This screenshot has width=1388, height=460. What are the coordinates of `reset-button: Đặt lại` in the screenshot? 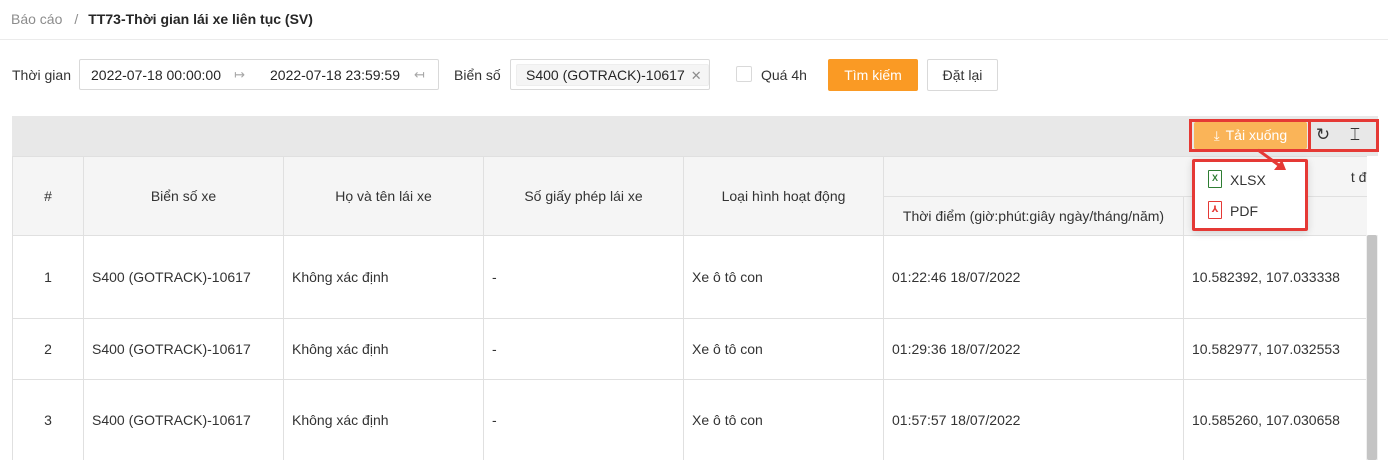 It's located at (962, 75).